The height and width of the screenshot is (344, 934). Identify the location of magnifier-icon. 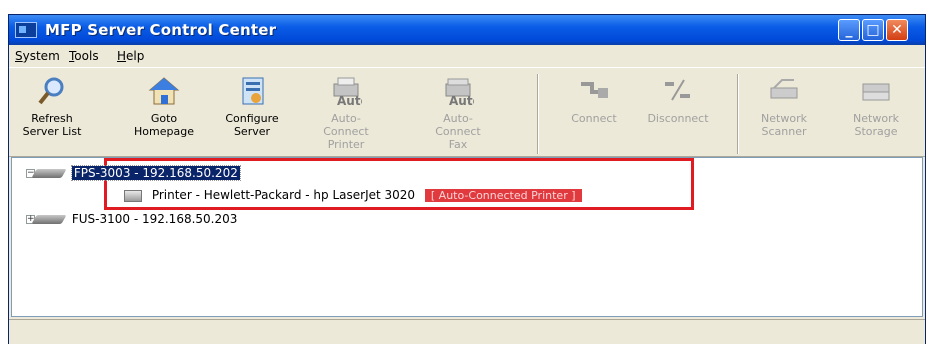
(52, 91).